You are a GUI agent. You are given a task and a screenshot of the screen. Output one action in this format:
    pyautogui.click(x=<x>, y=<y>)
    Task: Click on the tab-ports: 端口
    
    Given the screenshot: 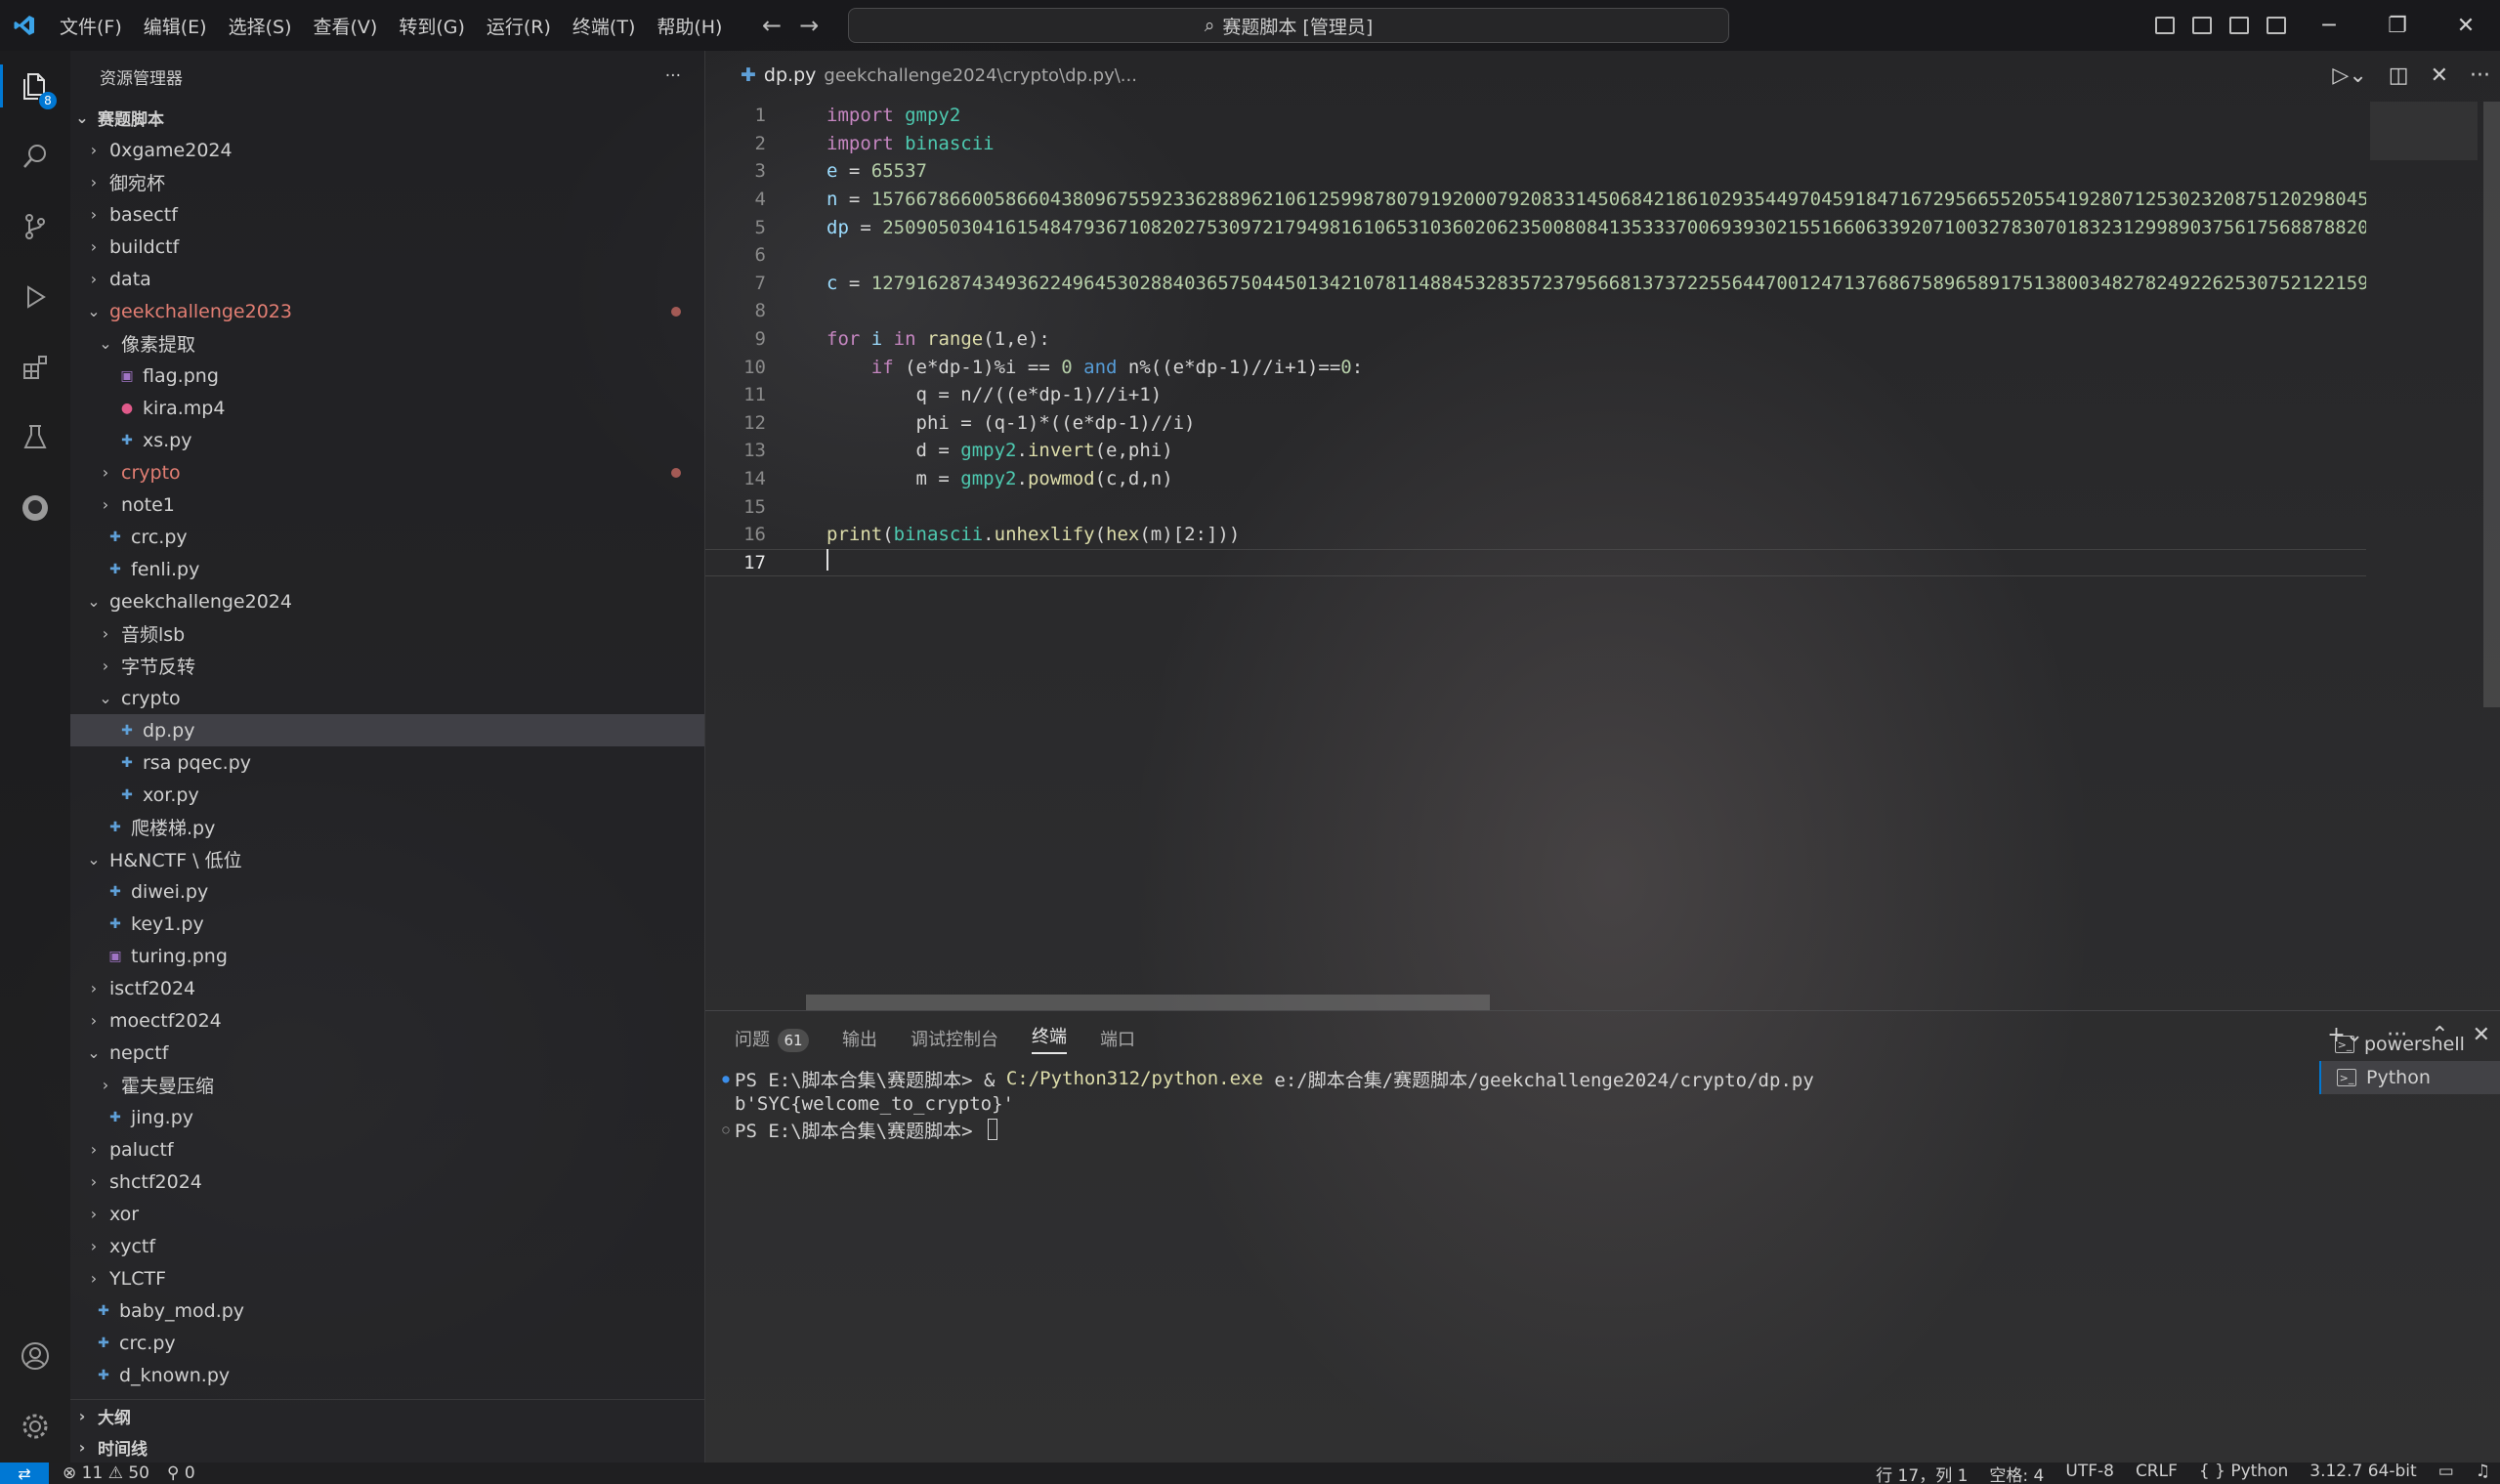 What is the action you would take?
    pyautogui.click(x=1117, y=1038)
    